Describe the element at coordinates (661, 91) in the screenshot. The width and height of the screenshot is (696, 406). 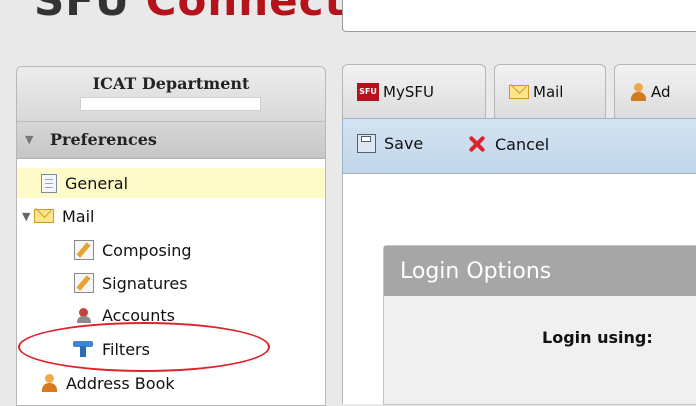
I see `tab-label: Ad` at that location.